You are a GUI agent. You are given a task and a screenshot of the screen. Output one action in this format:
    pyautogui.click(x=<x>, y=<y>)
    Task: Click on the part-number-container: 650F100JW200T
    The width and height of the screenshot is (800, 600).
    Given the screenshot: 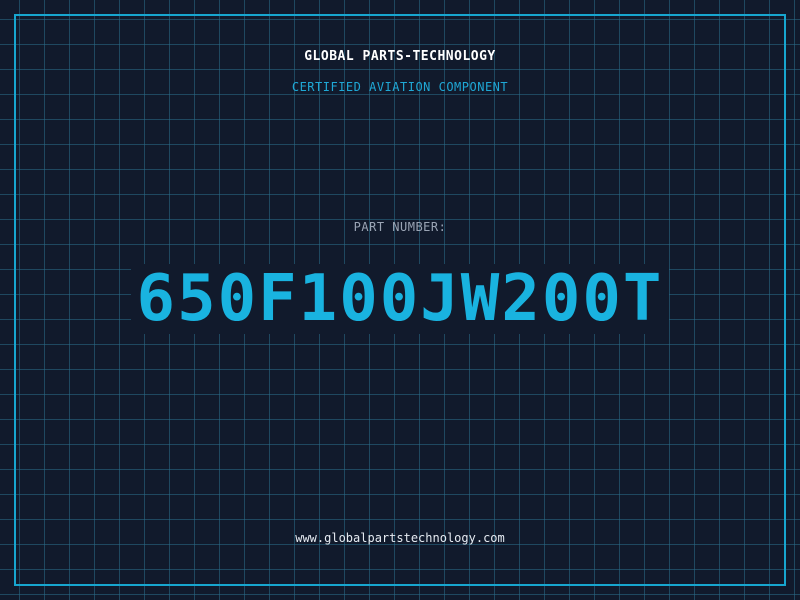 What is the action you would take?
    pyautogui.click(x=400, y=299)
    